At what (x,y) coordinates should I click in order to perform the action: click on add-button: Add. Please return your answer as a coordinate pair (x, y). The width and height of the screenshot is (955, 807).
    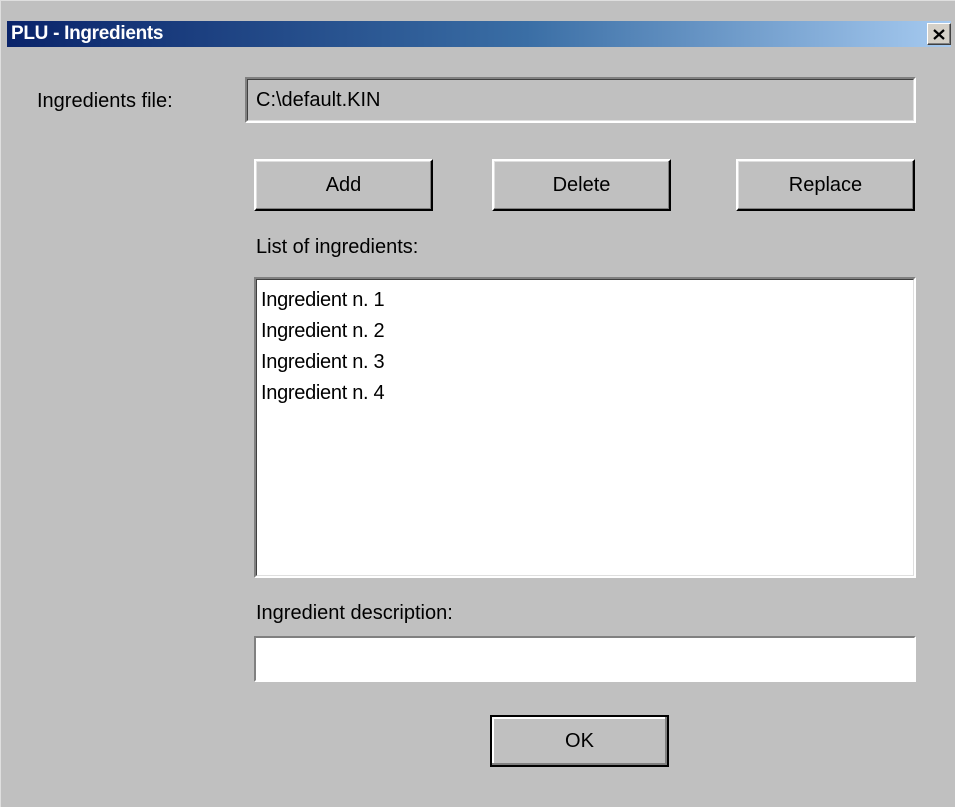
    Looking at the image, I should click on (343, 185).